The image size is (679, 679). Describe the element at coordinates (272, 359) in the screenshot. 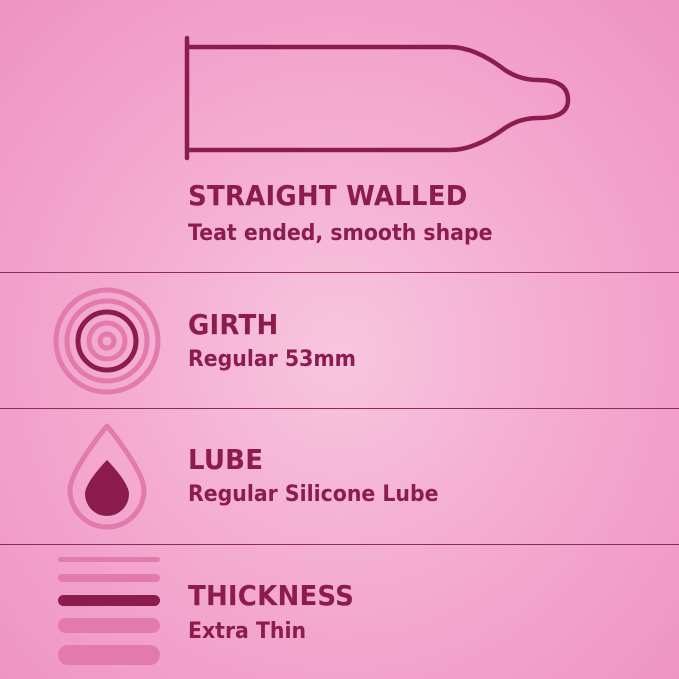

I see `girth-description: Regular 53mm` at that location.